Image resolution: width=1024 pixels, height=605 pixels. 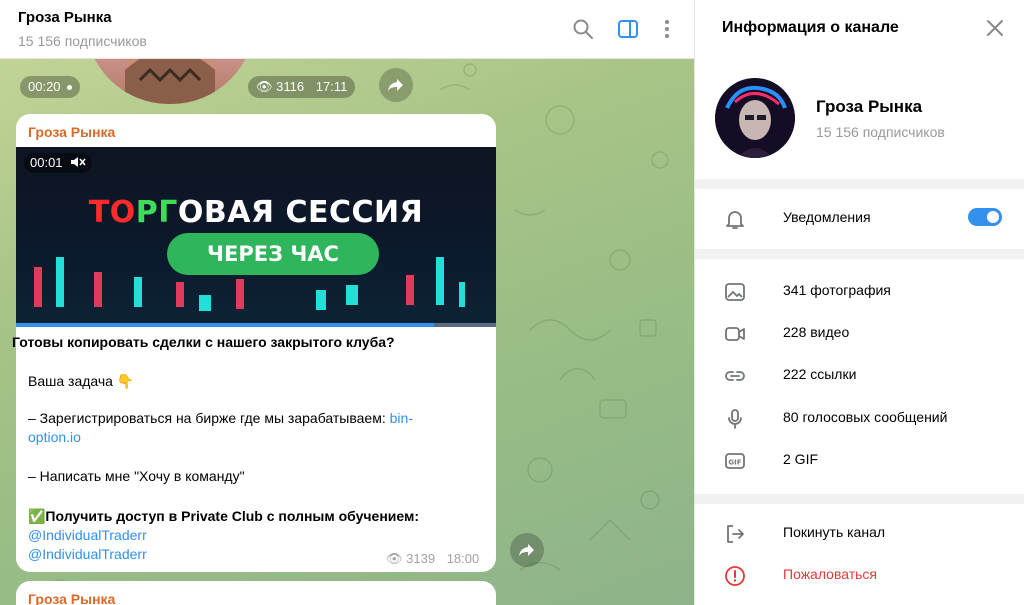 What do you see at coordinates (735, 419) in the screenshot?
I see `microphone-icon` at bounding box center [735, 419].